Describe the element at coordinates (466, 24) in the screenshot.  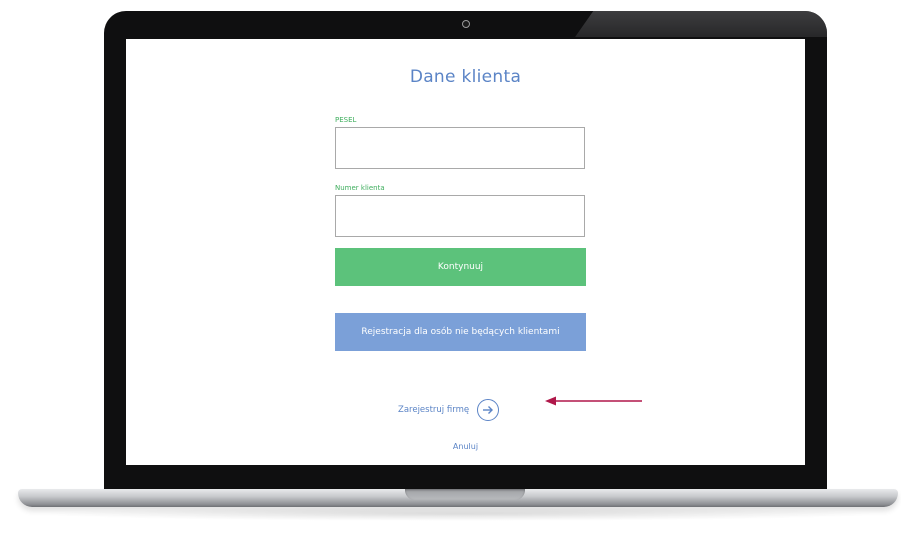
I see `webcam-icon` at that location.